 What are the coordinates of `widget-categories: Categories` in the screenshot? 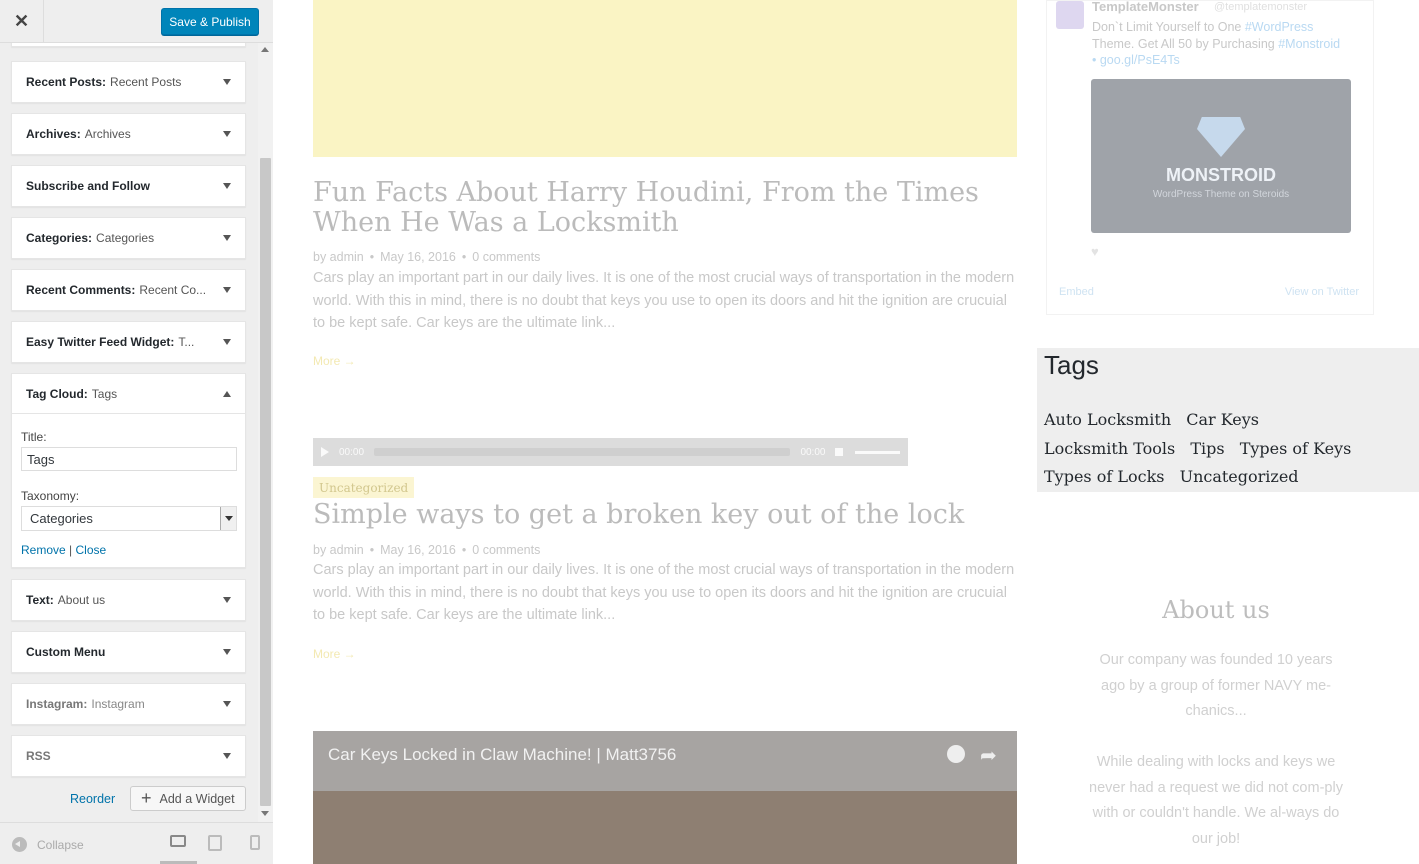 It's located at (128, 238).